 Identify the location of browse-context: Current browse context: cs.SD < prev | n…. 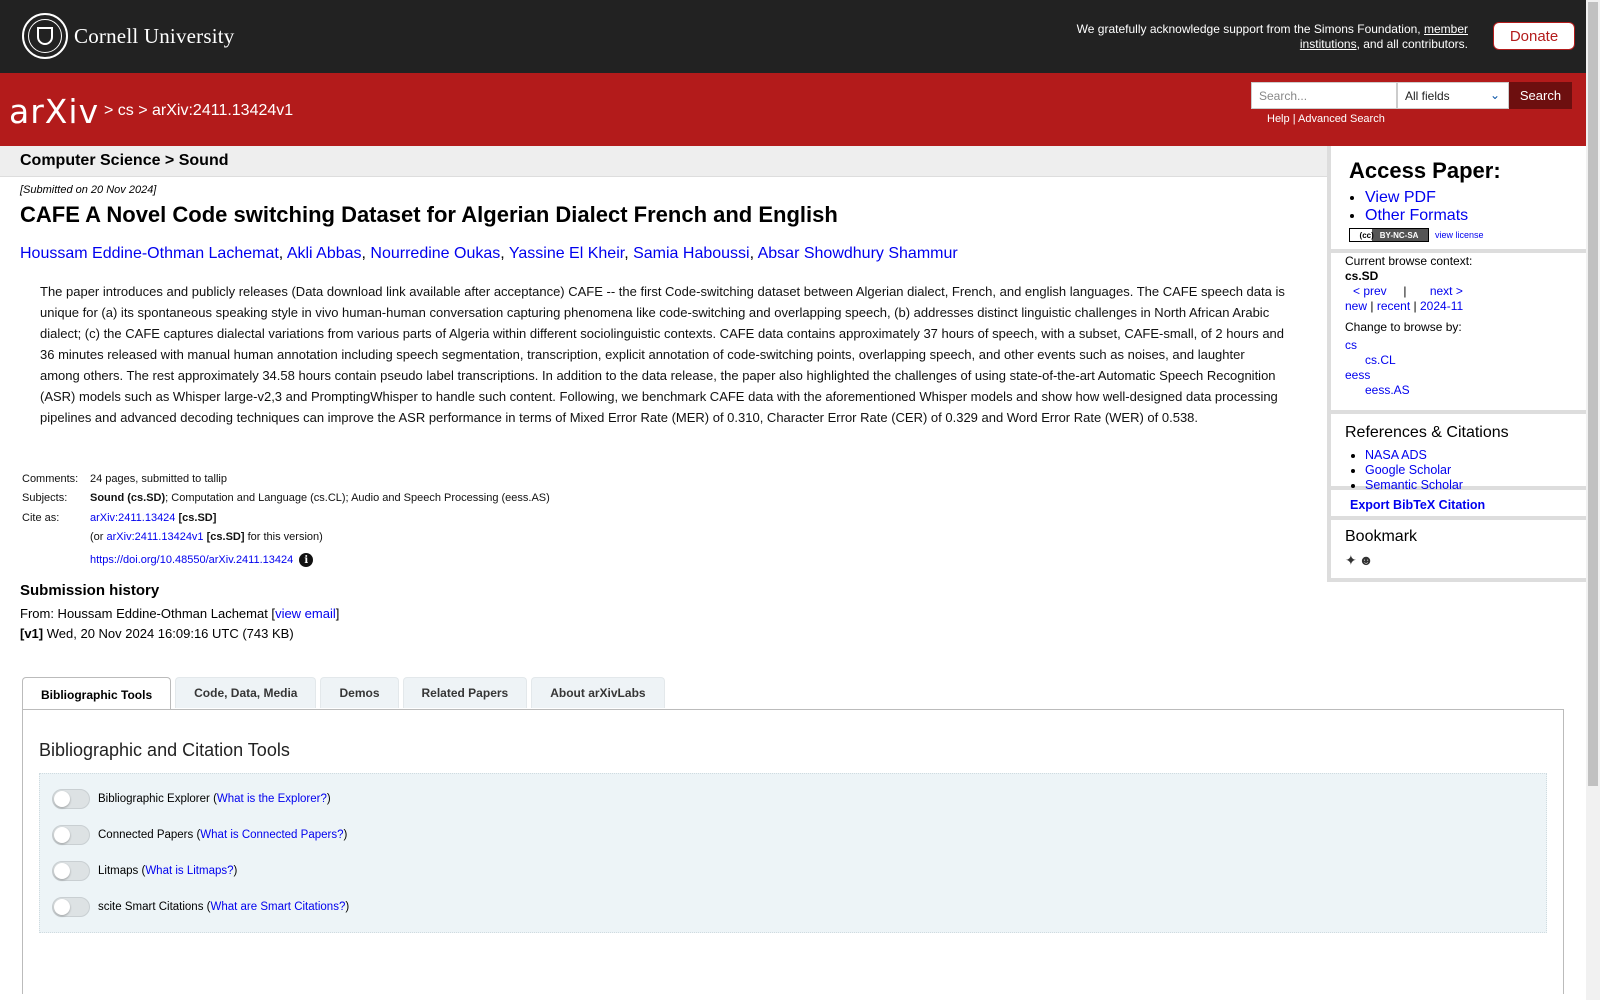
(1409, 325).